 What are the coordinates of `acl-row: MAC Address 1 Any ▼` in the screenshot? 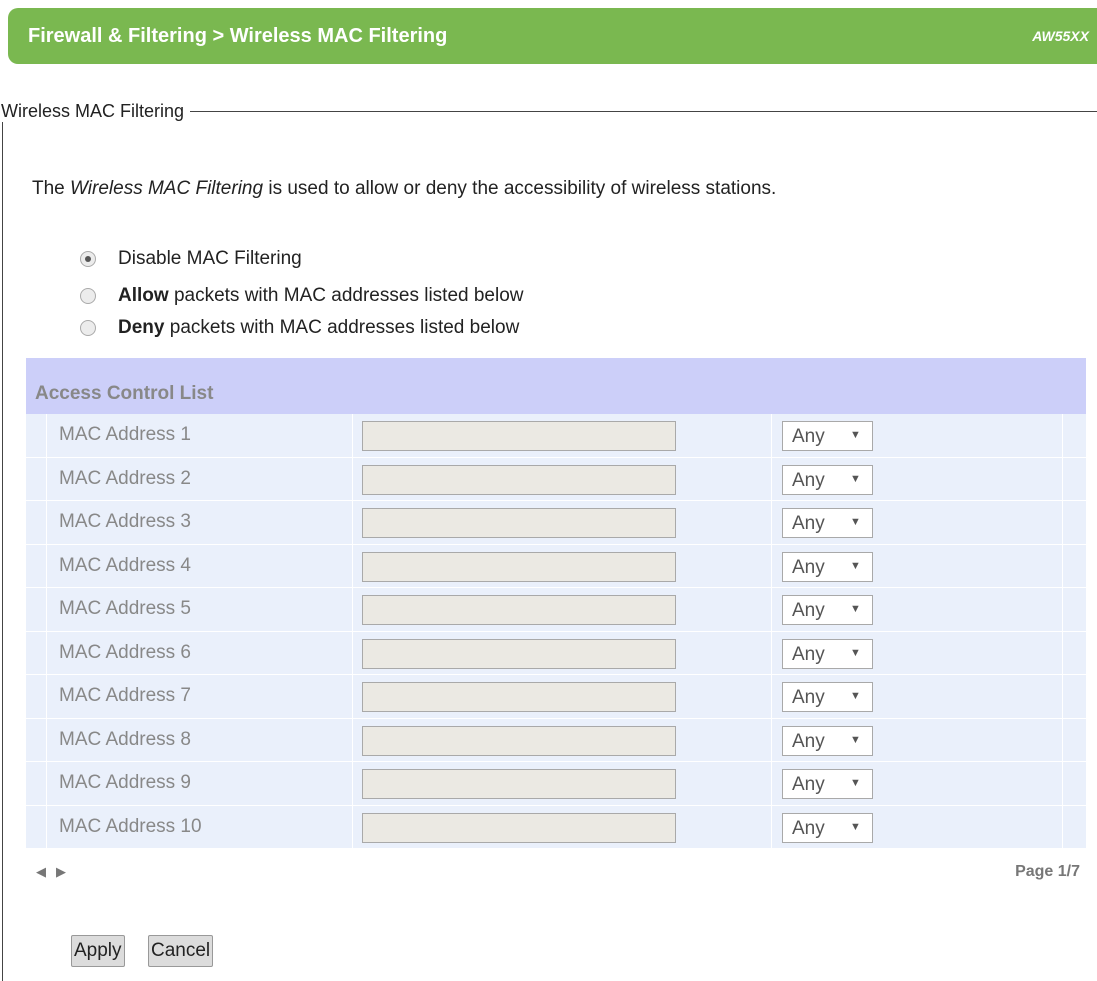 It's located at (556, 436).